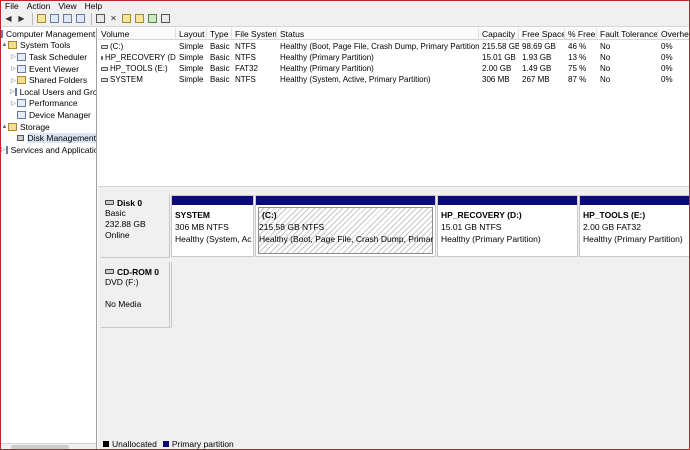  I want to click on partition-size: 306 MB NTFS, so click(202, 227).